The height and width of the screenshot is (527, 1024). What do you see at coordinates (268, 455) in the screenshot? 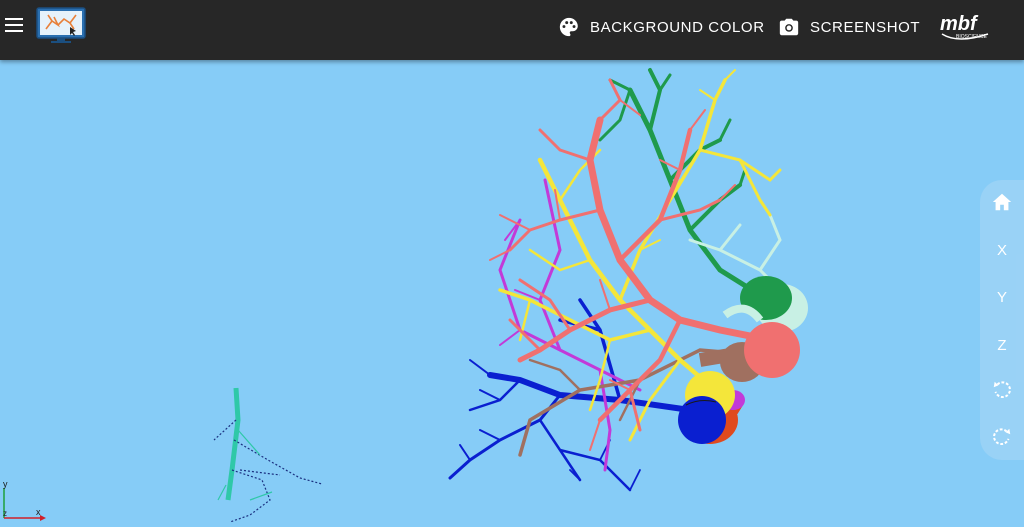
I see `small-neuron` at bounding box center [268, 455].